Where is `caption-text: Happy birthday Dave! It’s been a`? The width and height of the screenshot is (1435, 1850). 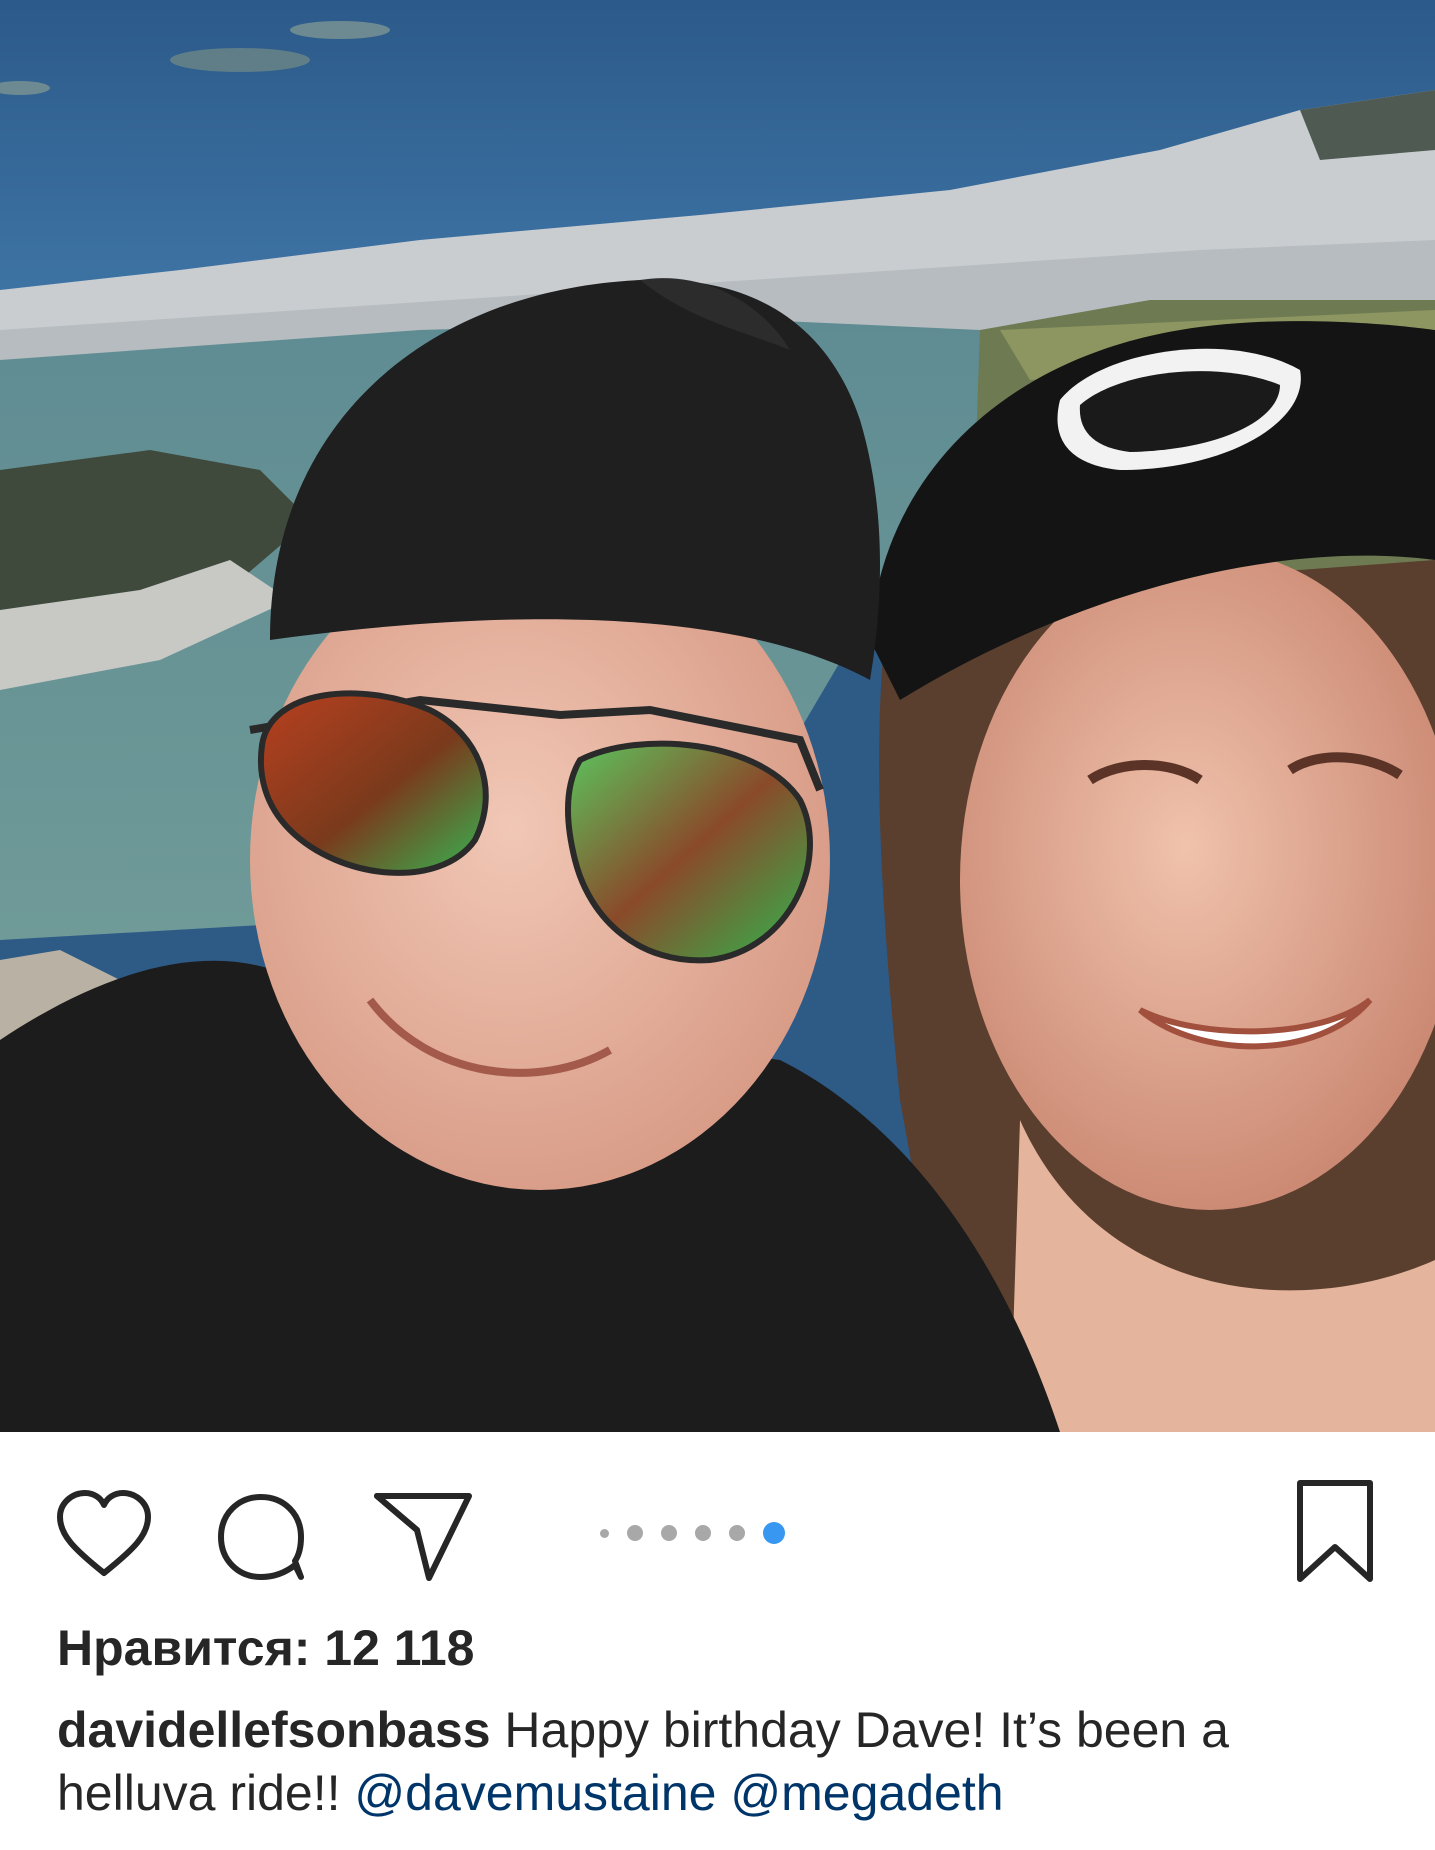
caption-text: Happy birthday Dave! It’s been a is located at coordinates (866, 1730).